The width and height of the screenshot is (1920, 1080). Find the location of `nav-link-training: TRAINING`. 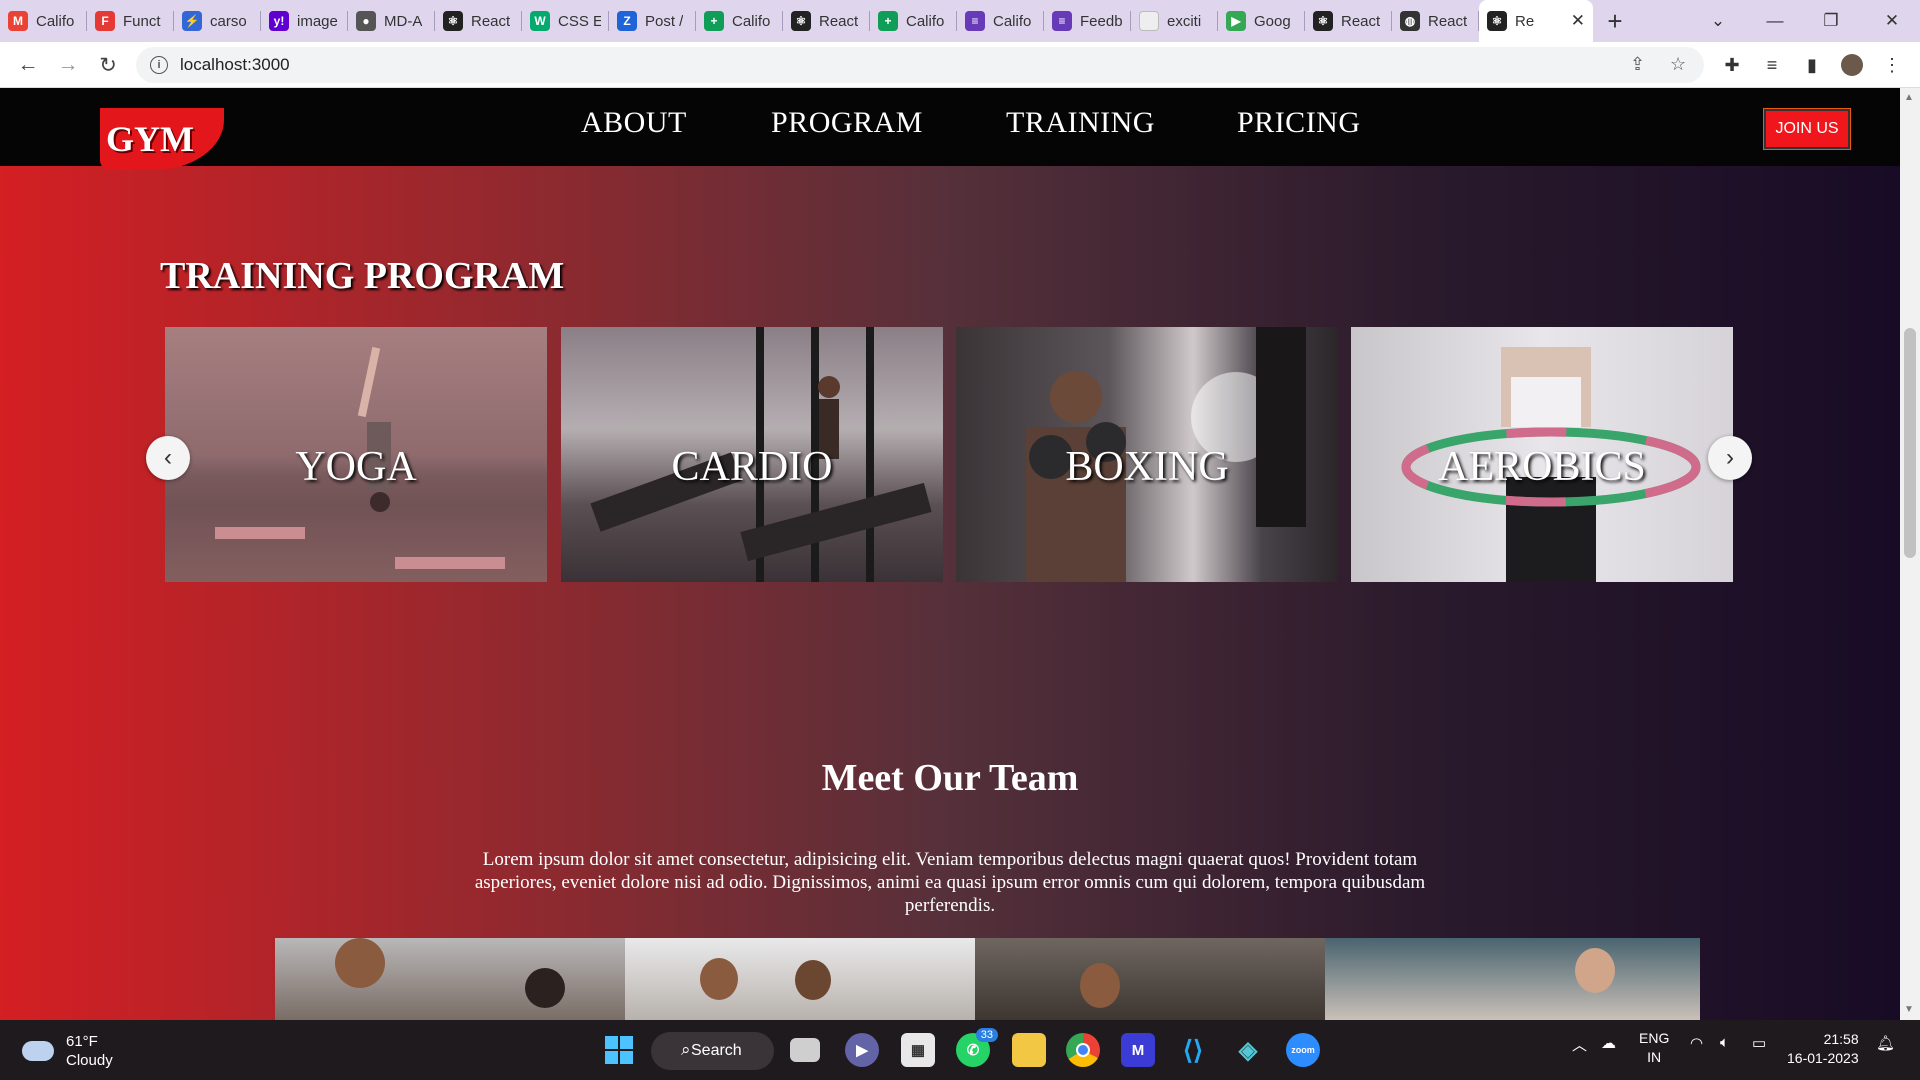

nav-link-training: TRAINING is located at coordinates (1080, 123).